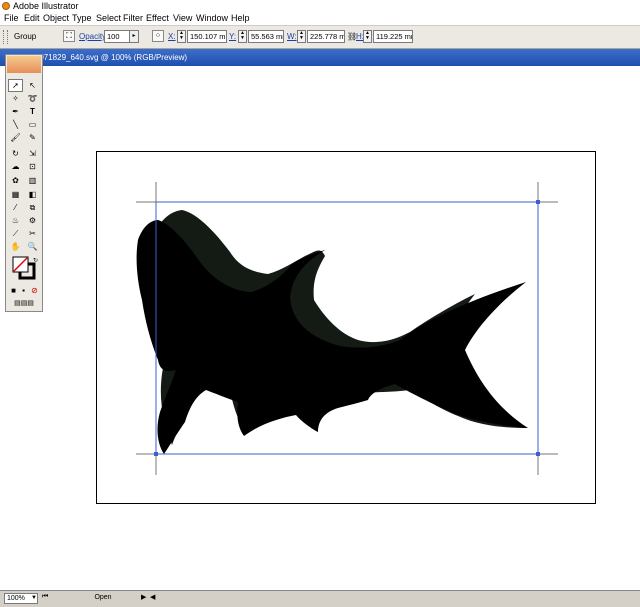 Image resolution: width=640 pixels, height=607 pixels. Describe the element at coordinates (117, 36) in the screenshot. I see `opacity-field: 100` at that location.